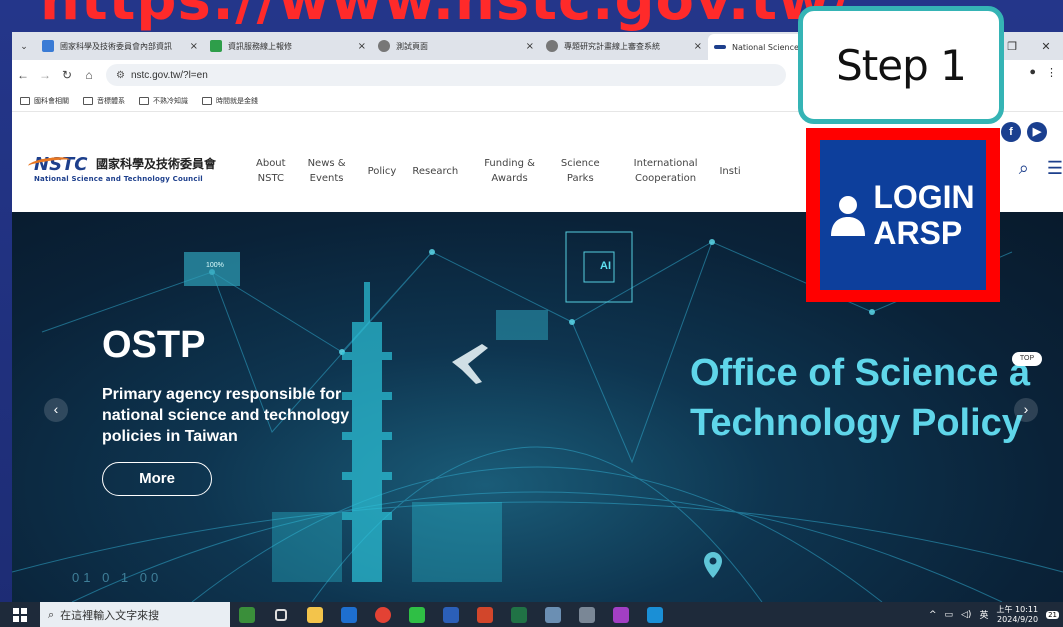 The width and height of the screenshot is (1063, 627). Describe the element at coordinates (949, 615) in the screenshot. I see `network-icon: ▭` at that location.